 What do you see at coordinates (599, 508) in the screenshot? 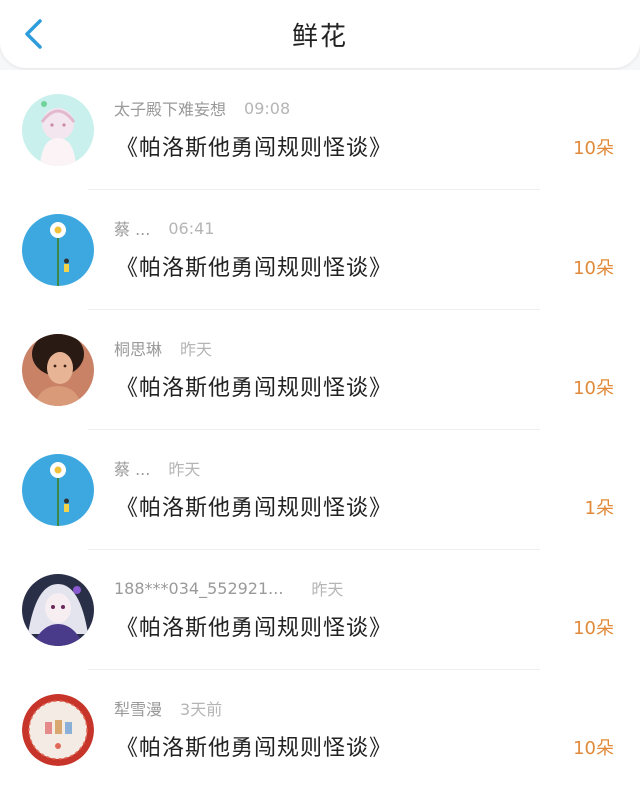
I see `flower-count: 1朵` at bounding box center [599, 508].